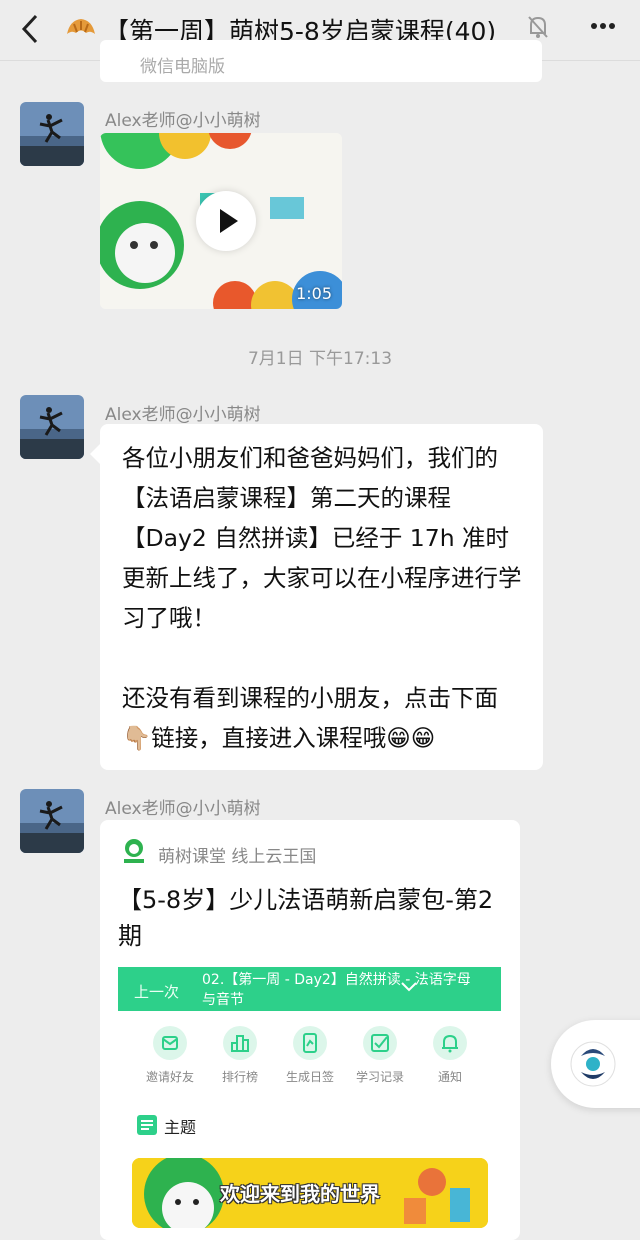 The image size is (640, 1240). What do you see at coordinates (450, 1043) in the screenshot?
I see `bell-icon` at bounding box center [450, 1043].